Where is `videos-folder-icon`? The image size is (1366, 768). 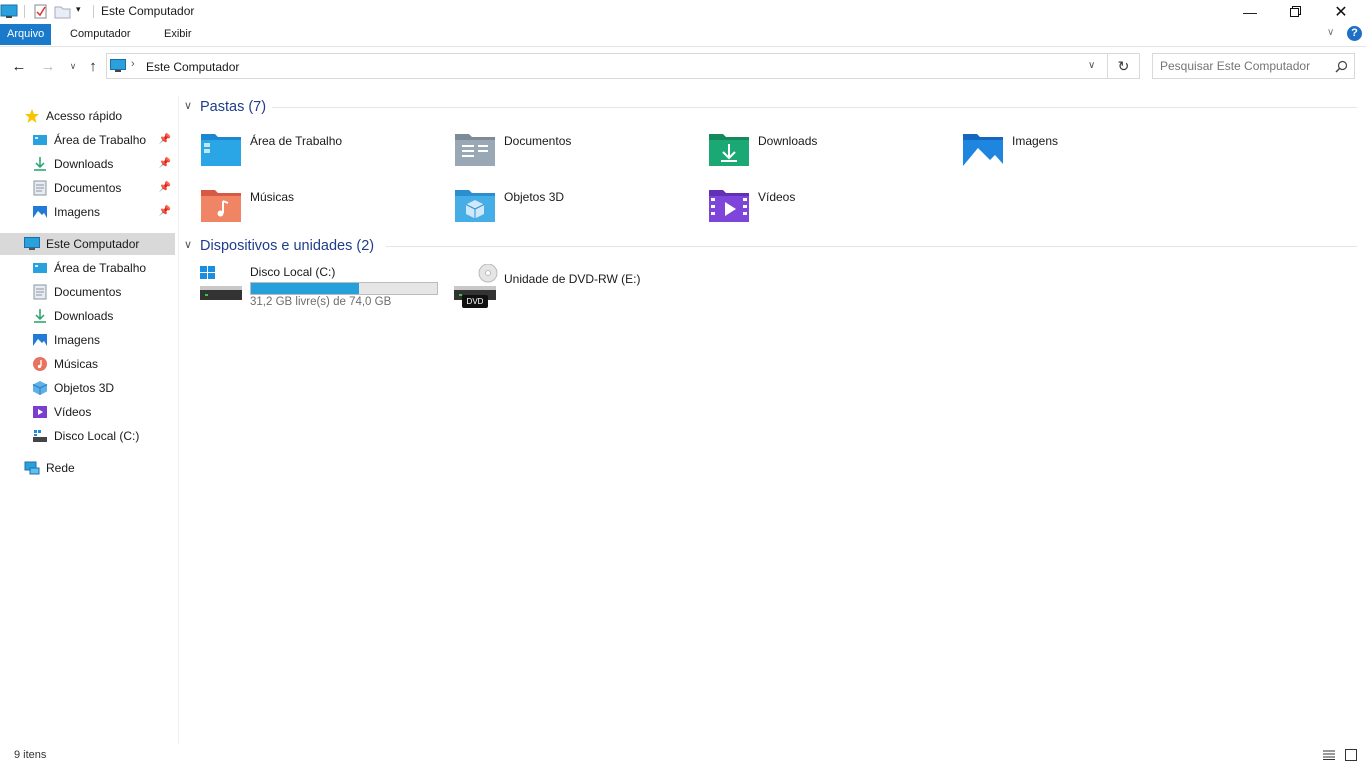 videos-folder-icon is located at coordinates (729, 206).